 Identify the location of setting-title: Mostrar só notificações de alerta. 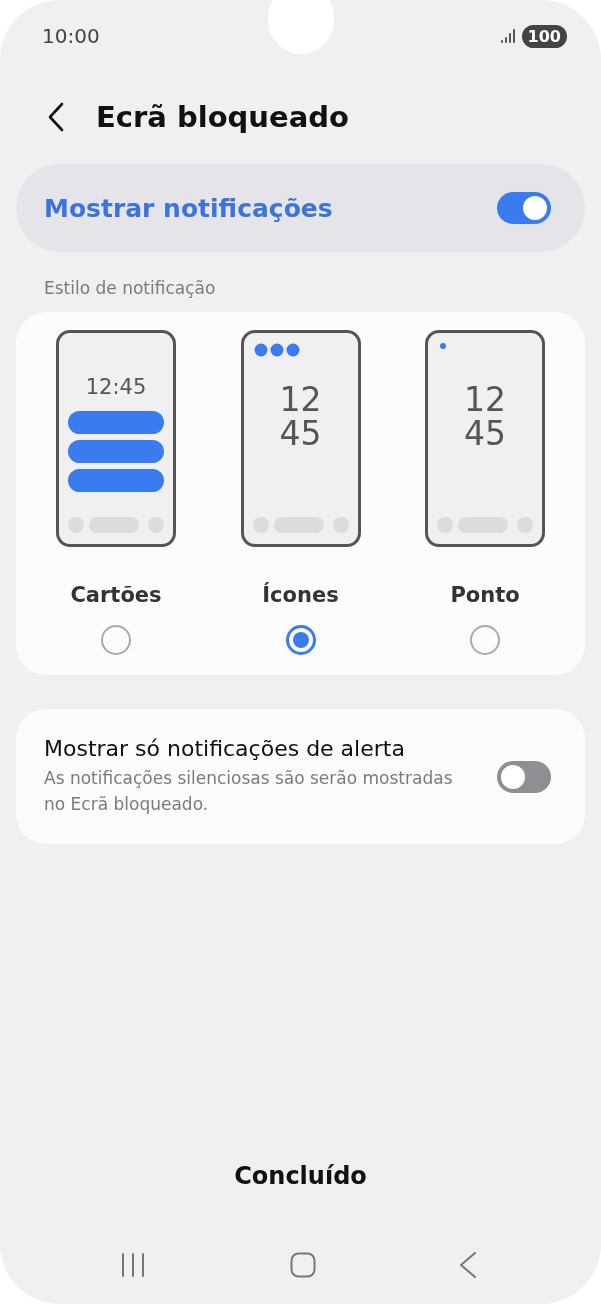
(225, 748).